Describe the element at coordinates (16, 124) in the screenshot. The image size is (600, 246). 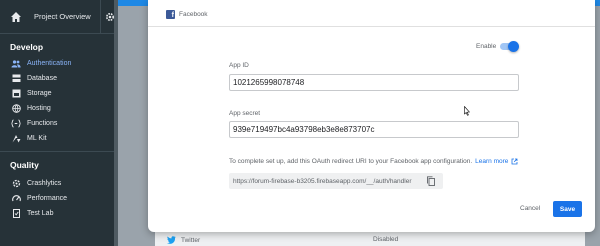
I see `functions-icon` at that location.